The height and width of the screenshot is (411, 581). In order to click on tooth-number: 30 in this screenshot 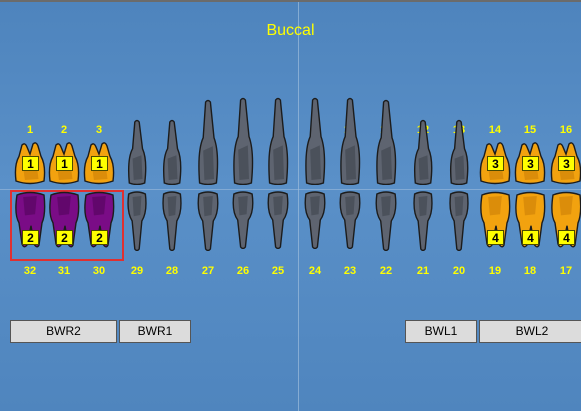, I will do `click(99, 271)`.